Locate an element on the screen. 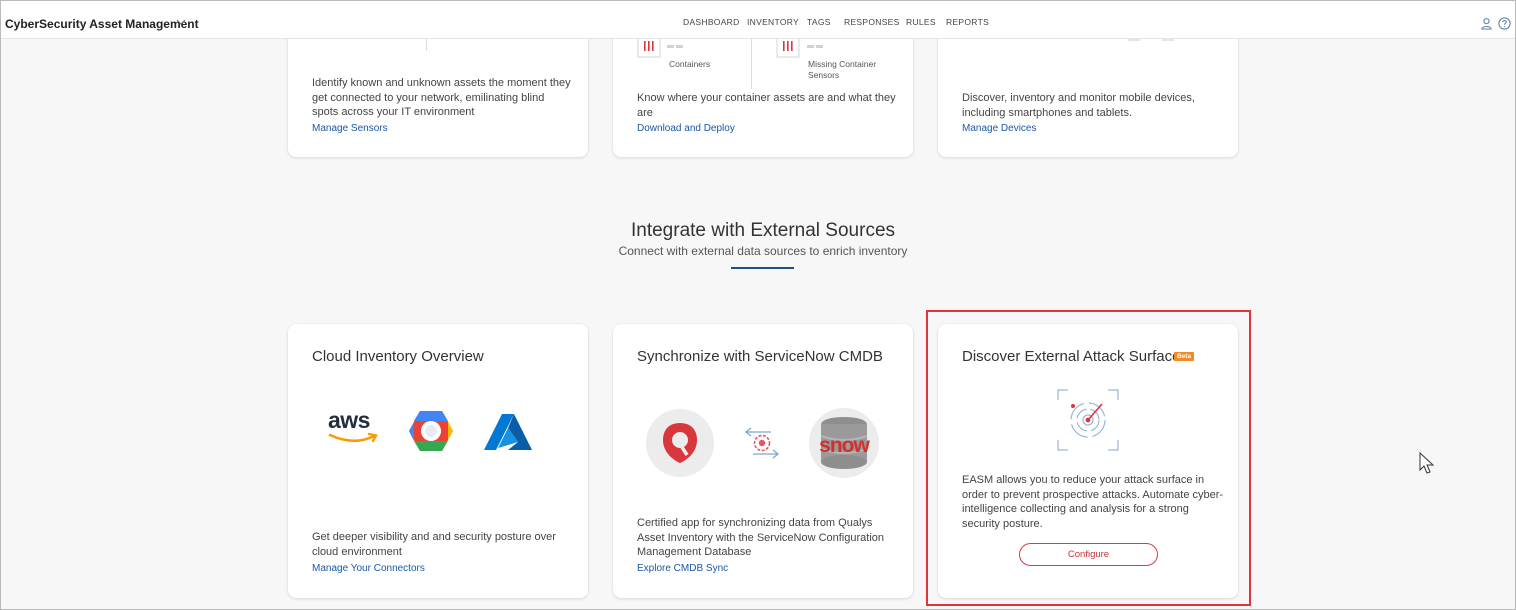 The image size is (1516, 610). manage-devices-link: Manage Devices is located at coordinates (999, 128).